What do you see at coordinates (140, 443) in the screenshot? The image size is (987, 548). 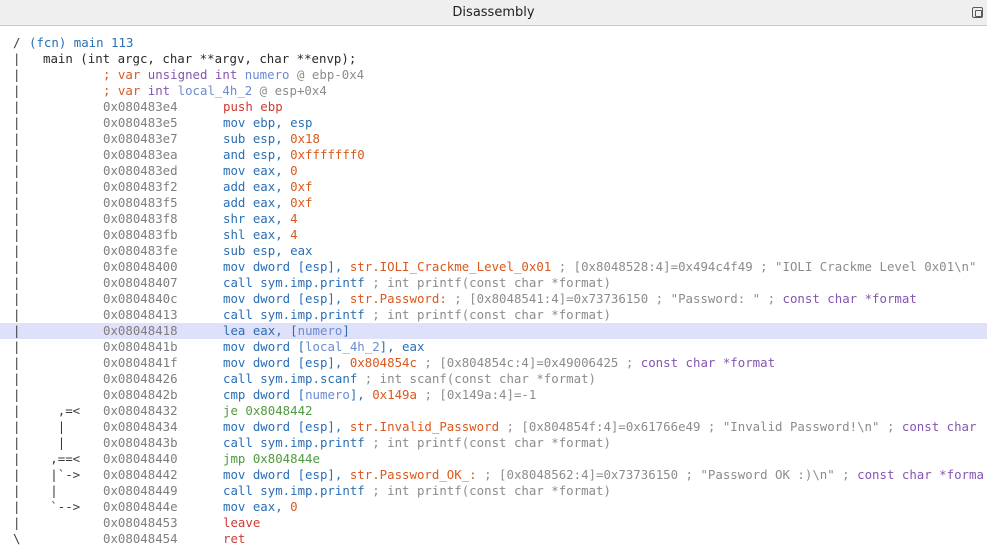 I see `instruction-address: 0x0804843b` at bounding box center [140, 443].